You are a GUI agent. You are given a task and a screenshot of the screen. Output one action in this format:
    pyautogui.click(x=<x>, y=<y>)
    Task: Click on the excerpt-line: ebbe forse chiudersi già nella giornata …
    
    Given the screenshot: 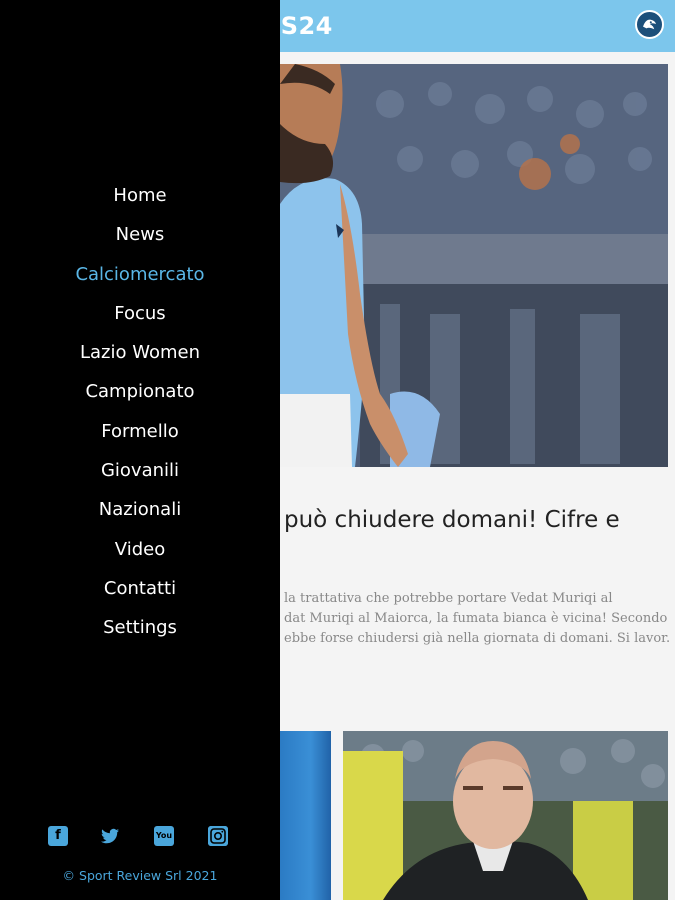 What is the action you would take?
    pyautogui.click(x=476, y=638)
    